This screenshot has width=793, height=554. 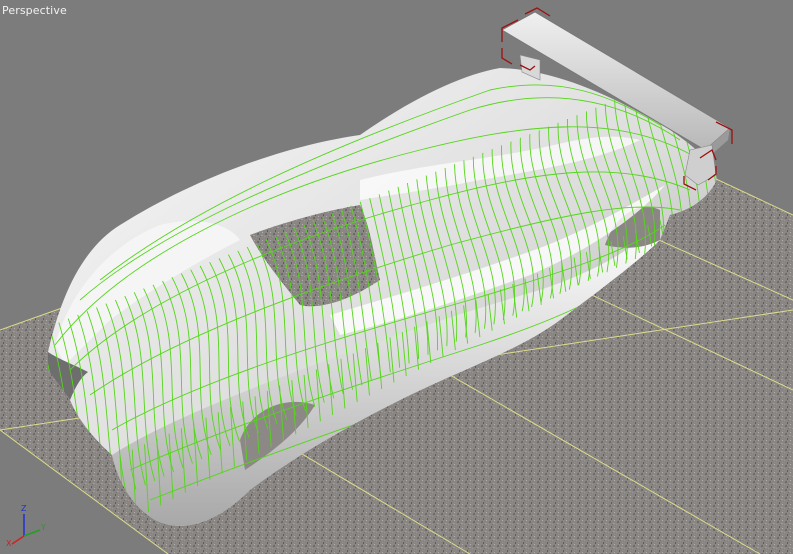 What do you see at coordinates (24, 508) in the screenshot?
I see `z-axis-label: Z` at bounding box center [24, 508].